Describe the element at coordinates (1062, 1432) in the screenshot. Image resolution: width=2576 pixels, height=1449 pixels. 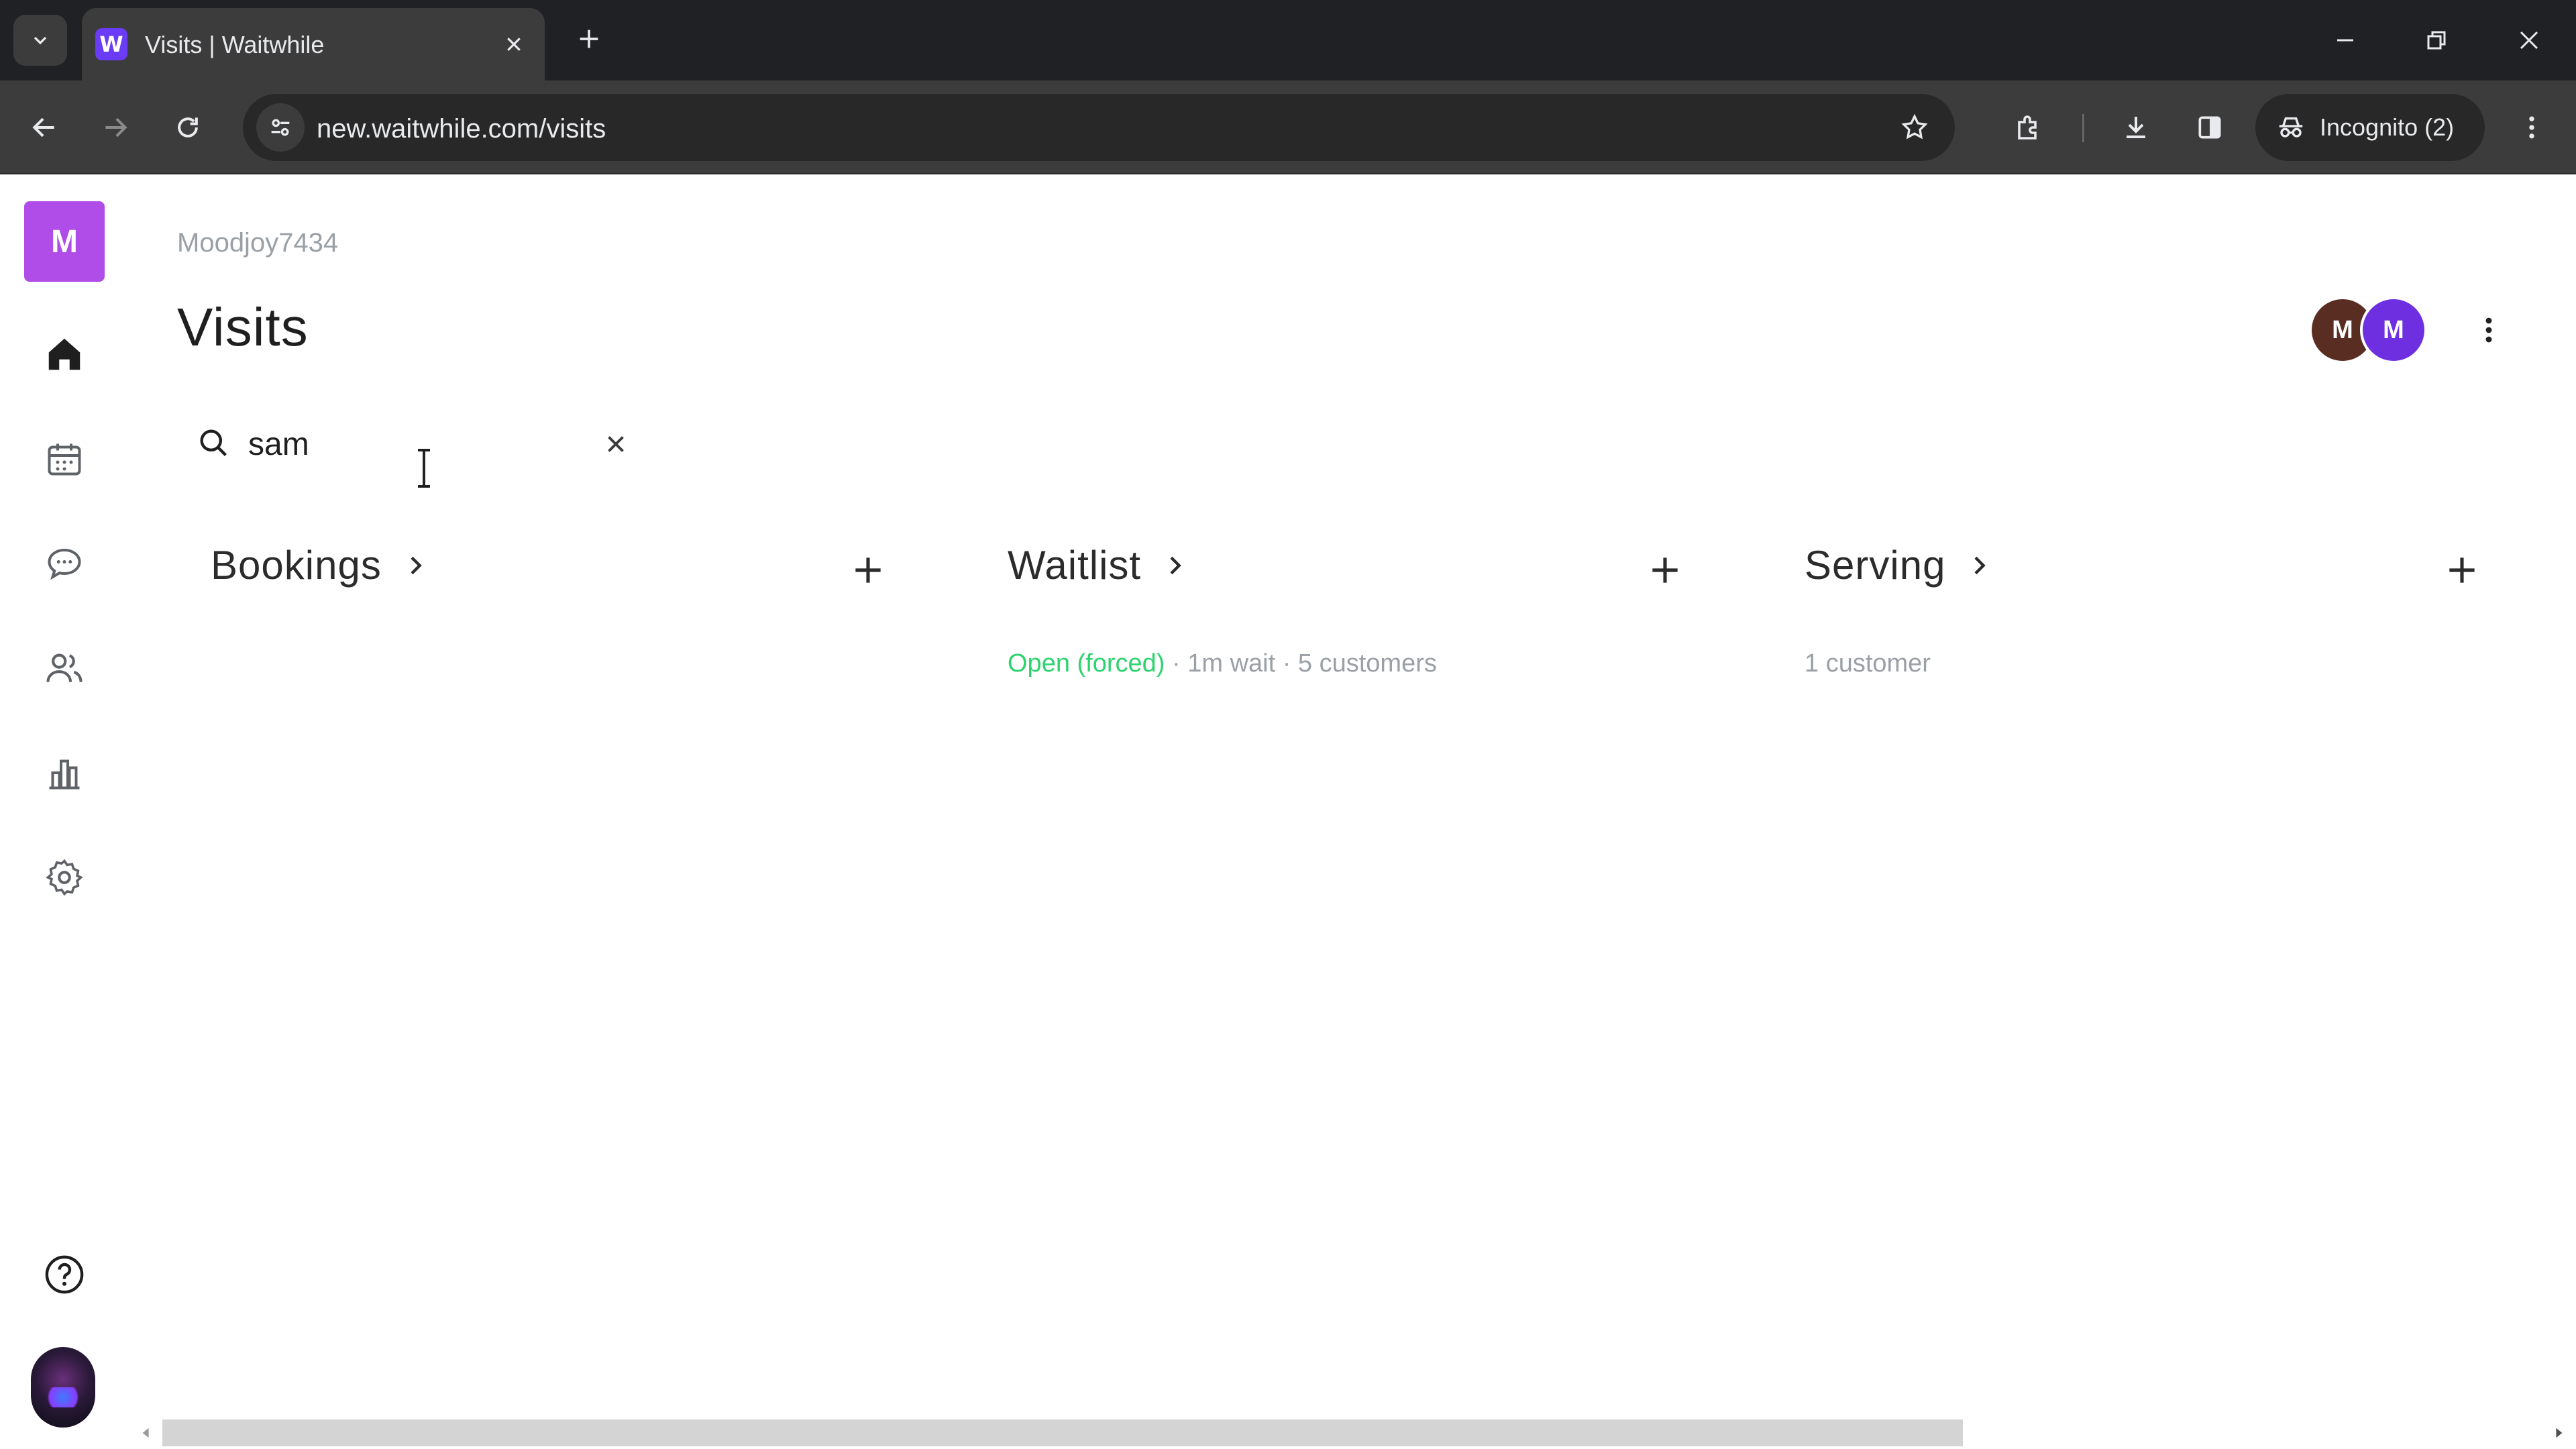
I see `scrollbar-thumb` at that location.